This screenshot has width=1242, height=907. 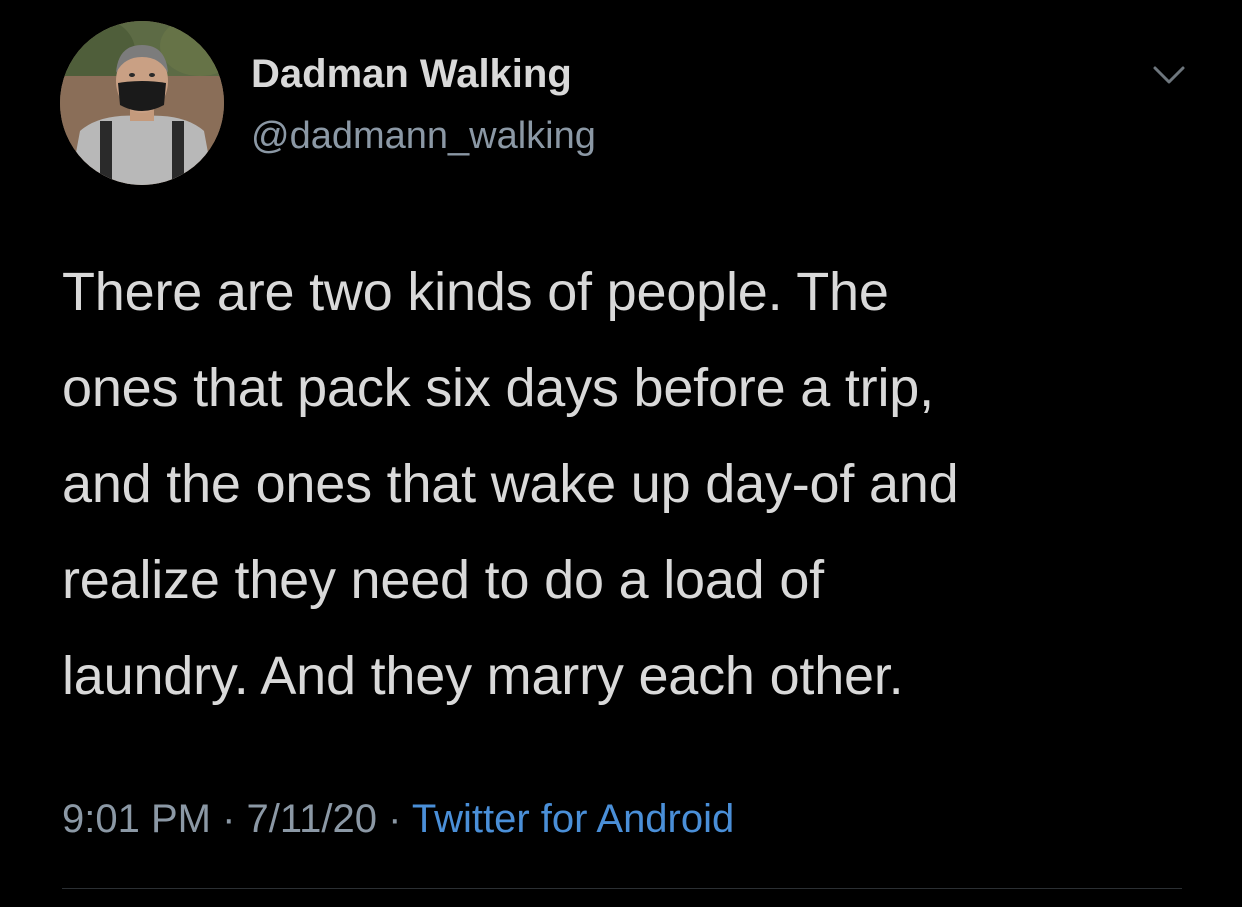 What do you see at coordinates (483, 676) in the screenshot?
I see `tweet-text-line: laundry. And they marry each other.` at bounding box center [483, 676].